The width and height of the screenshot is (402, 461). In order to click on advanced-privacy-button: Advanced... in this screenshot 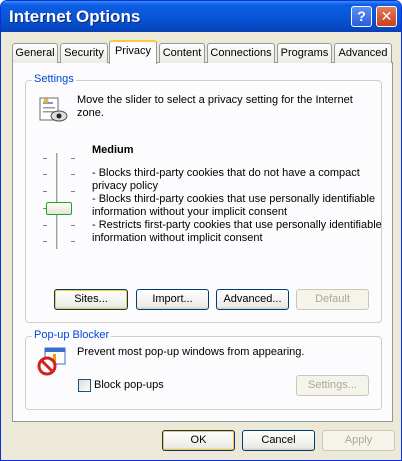, I will do `click(252, 299)`.